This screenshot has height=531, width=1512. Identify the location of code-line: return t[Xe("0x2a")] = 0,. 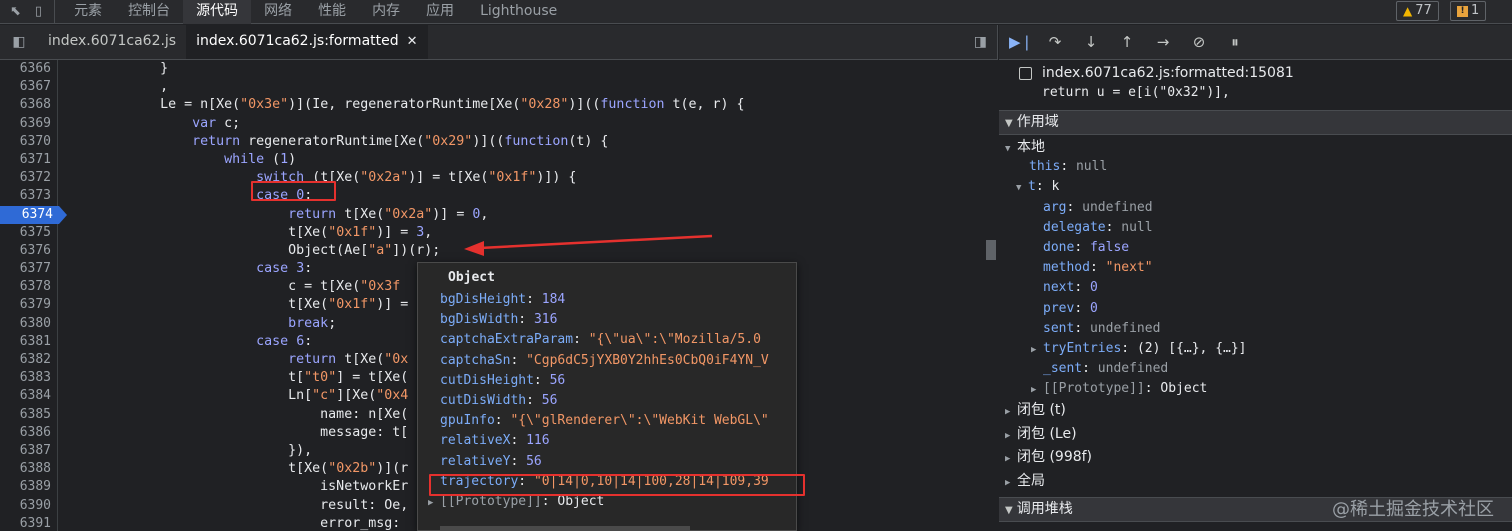
(521, 215).